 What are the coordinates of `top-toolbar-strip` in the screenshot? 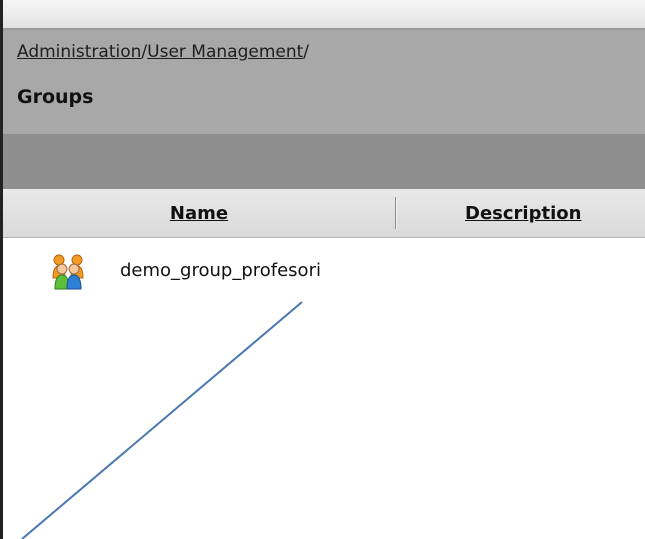 It's located at (324, 15).